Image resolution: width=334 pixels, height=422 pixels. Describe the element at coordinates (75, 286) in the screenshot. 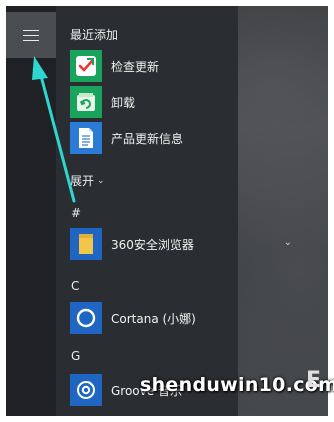

I see `group-letter-c: C` at that location.